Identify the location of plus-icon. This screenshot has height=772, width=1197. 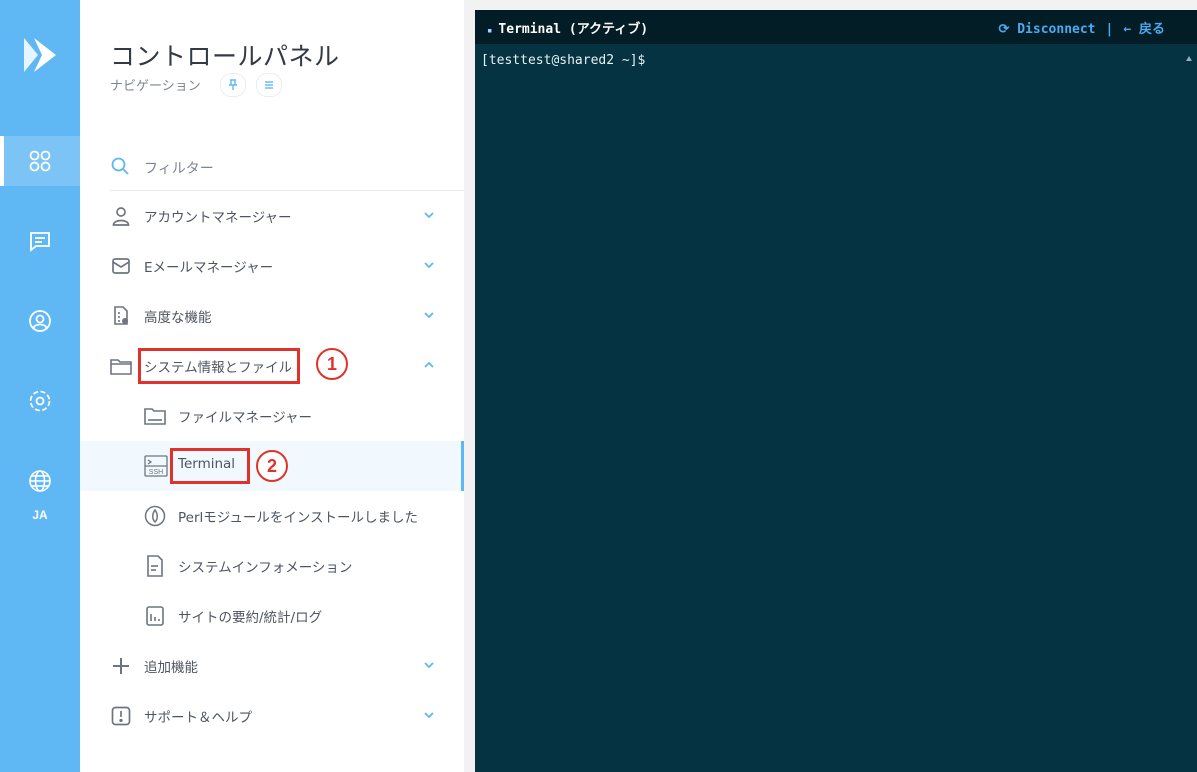
(121, 666).